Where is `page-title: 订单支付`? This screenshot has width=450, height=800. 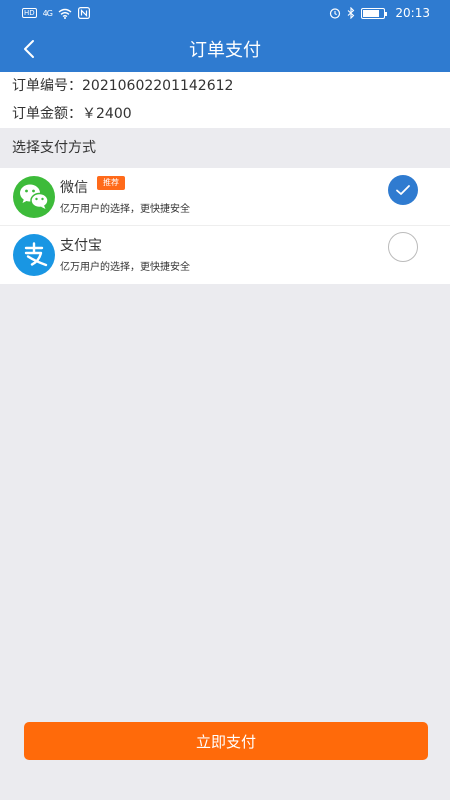
page-title: 订单支付 is located at coordinates (225, 50).